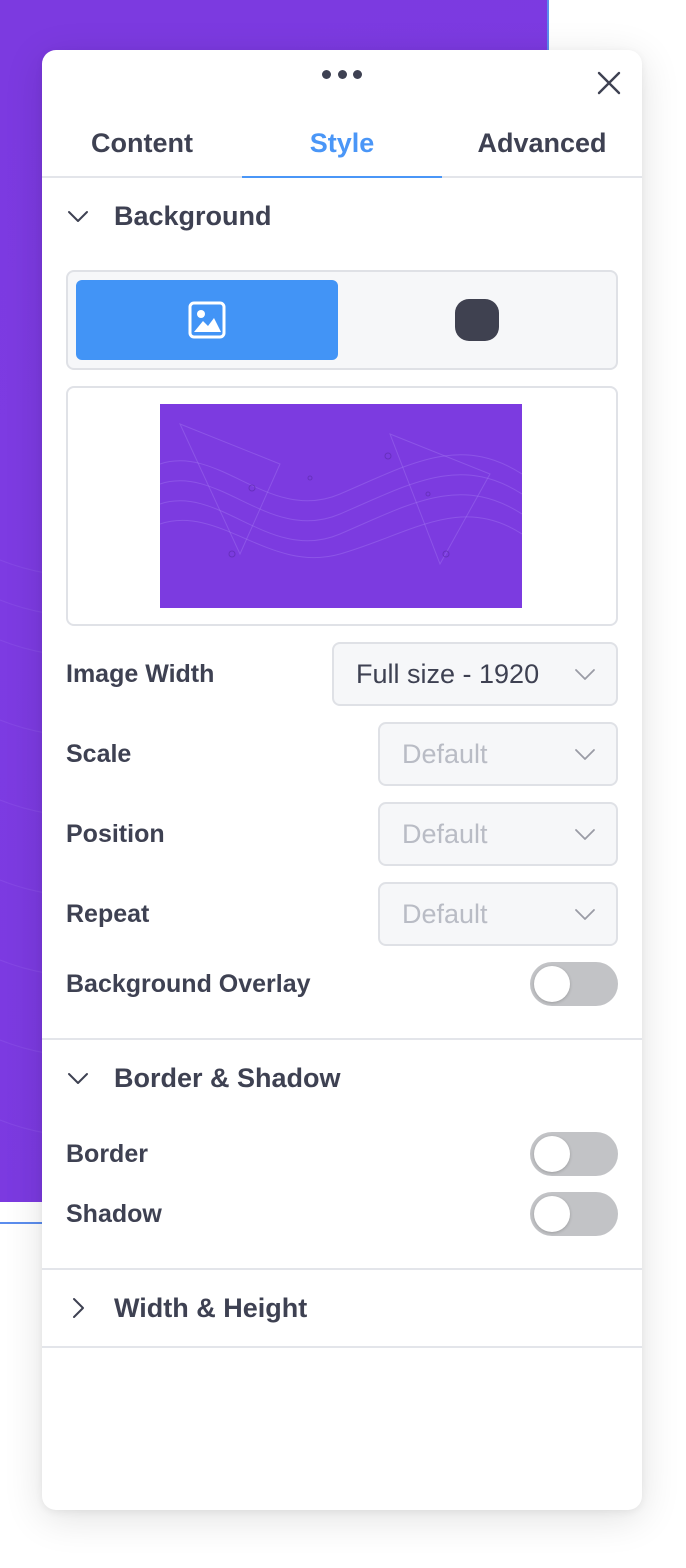  Describe the element at coordinates (498, 914) in the screenshot. I see `repeat-select: Default` at that location.